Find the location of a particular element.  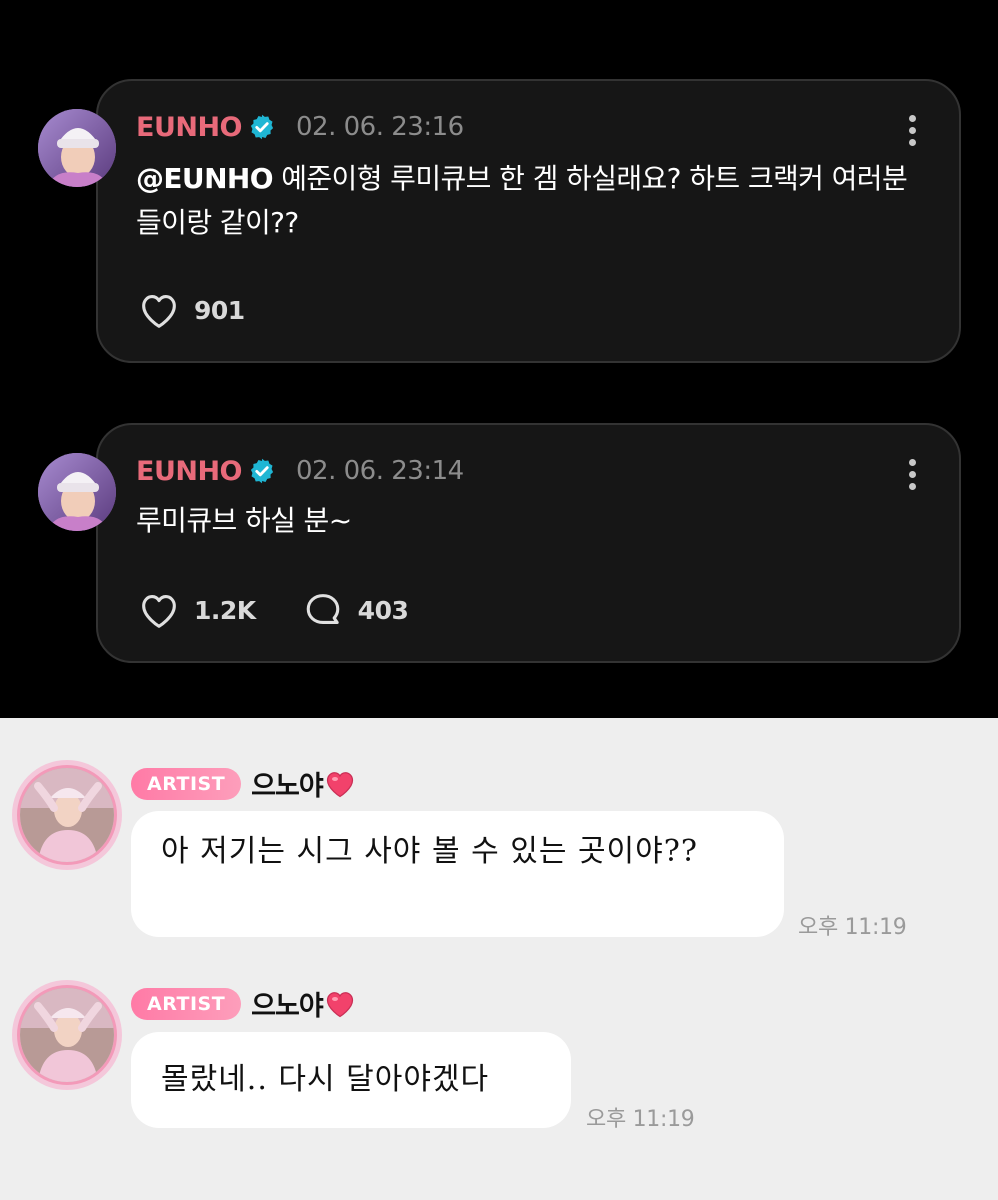

comment-count: 403 is located at coordinates (383, 610).